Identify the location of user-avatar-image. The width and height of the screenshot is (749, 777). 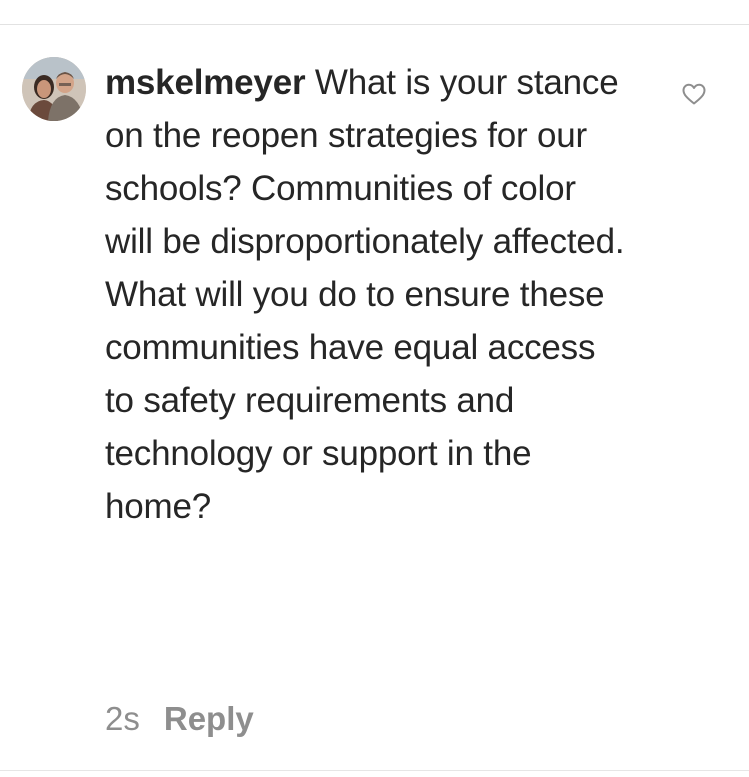
(54, 89).